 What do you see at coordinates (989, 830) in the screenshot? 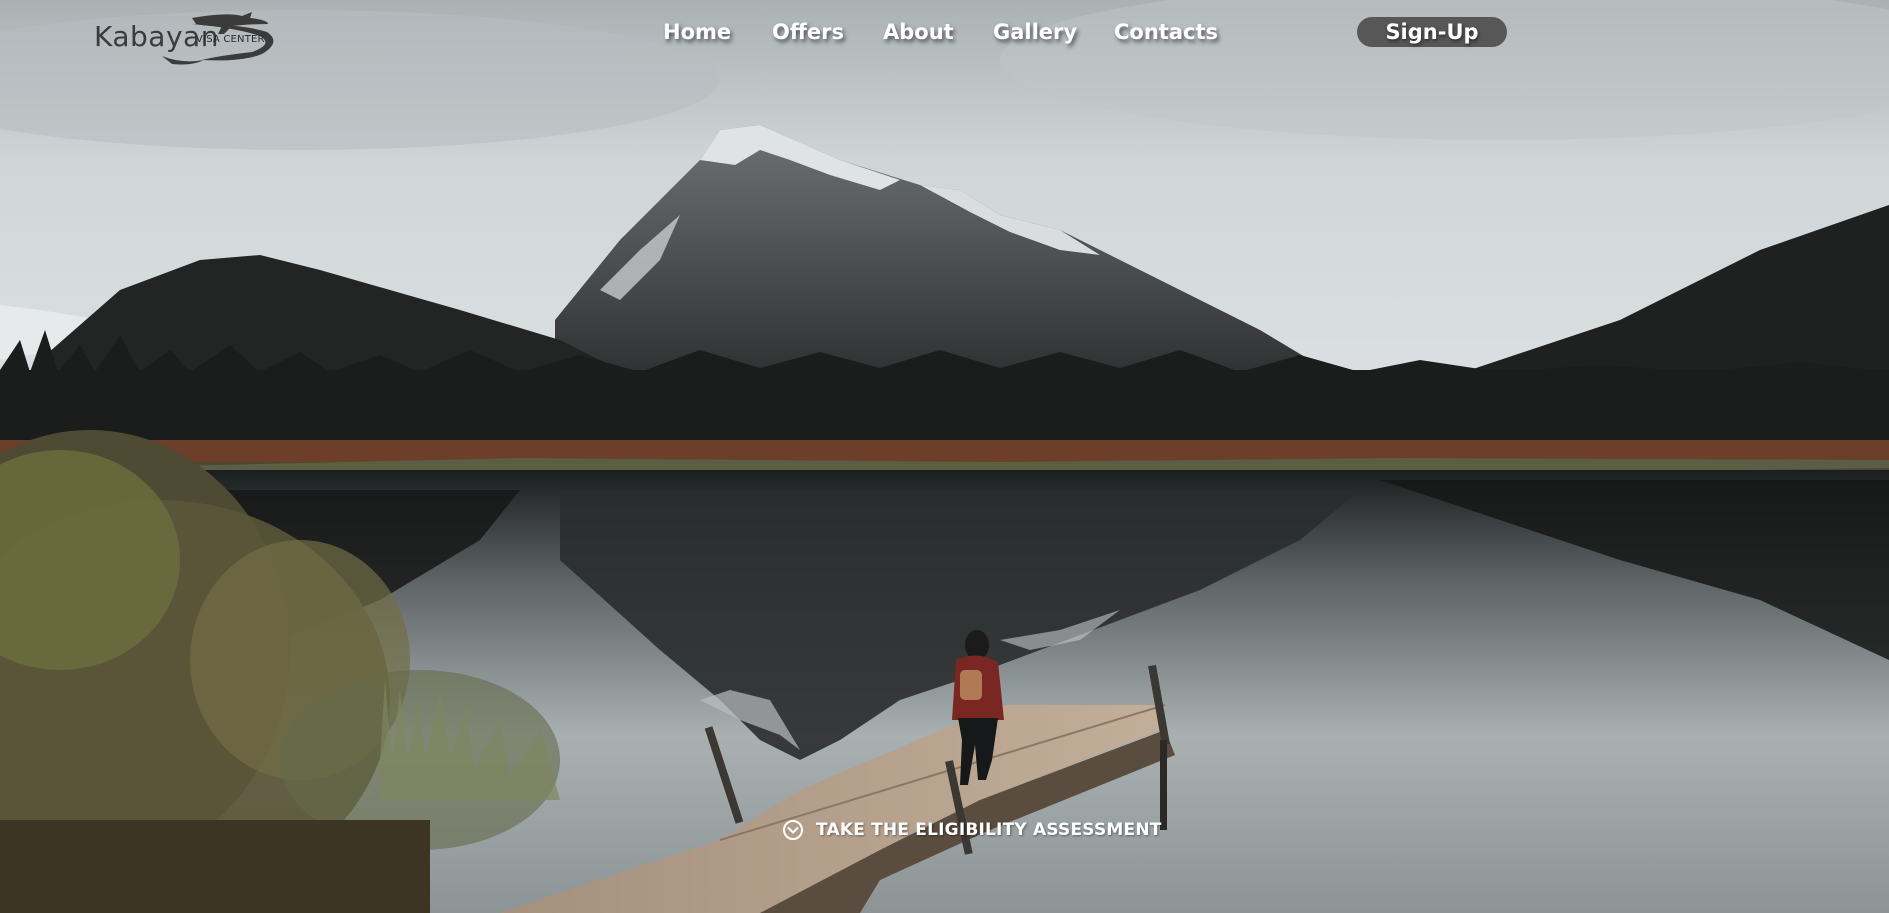
I see `eligibility-assessment-label: TAKE THE ELIGIBILITY ASSESSMENT` at bounding box center [989, 830].